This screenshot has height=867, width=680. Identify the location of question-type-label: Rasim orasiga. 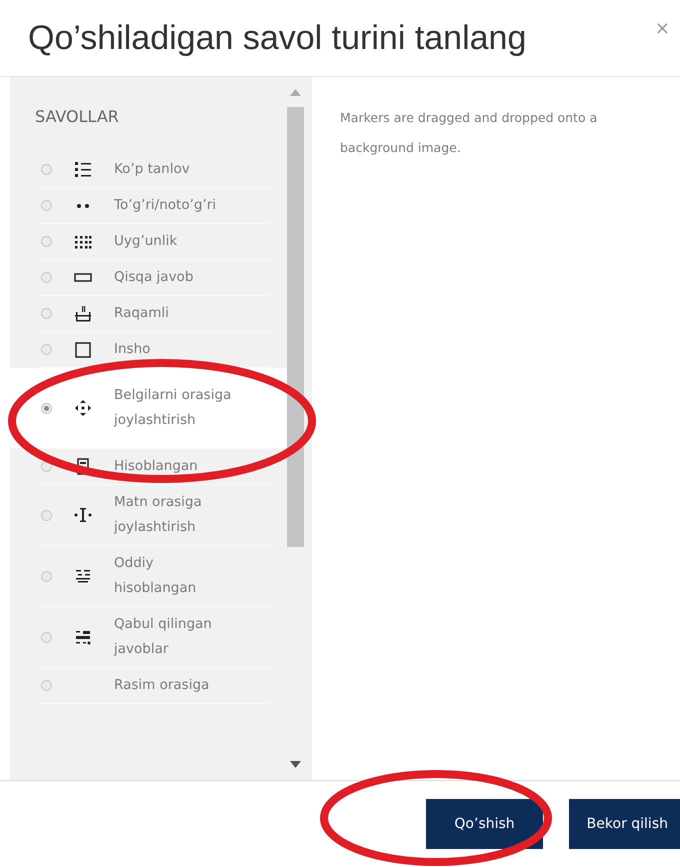
(162, 685).